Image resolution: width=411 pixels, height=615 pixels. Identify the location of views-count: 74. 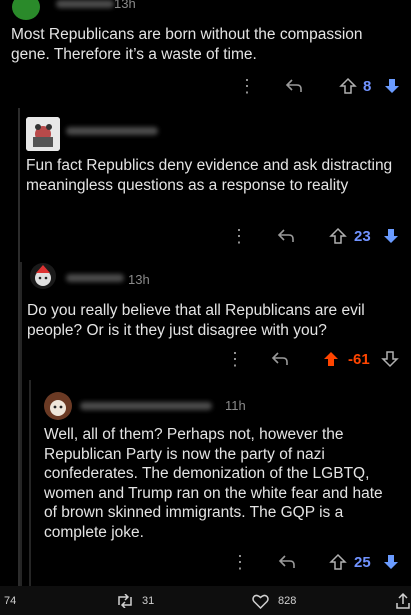
(10, 601).